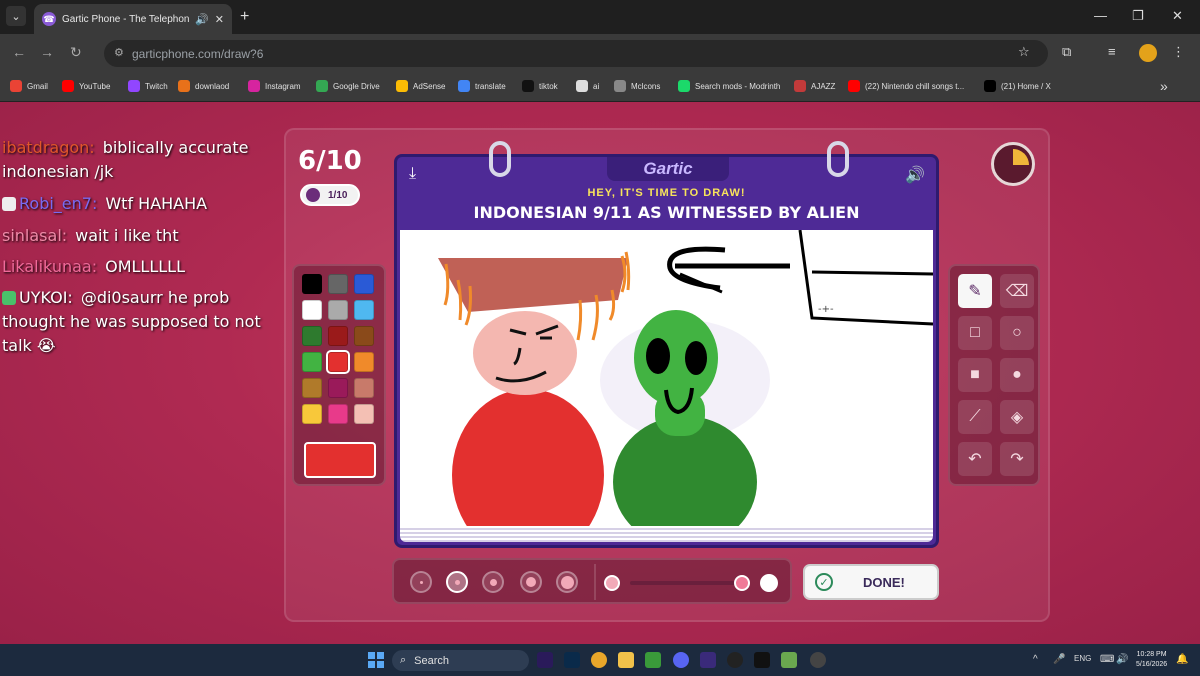  I want to click on speaker-icon: 🔊, so click(202, 19).